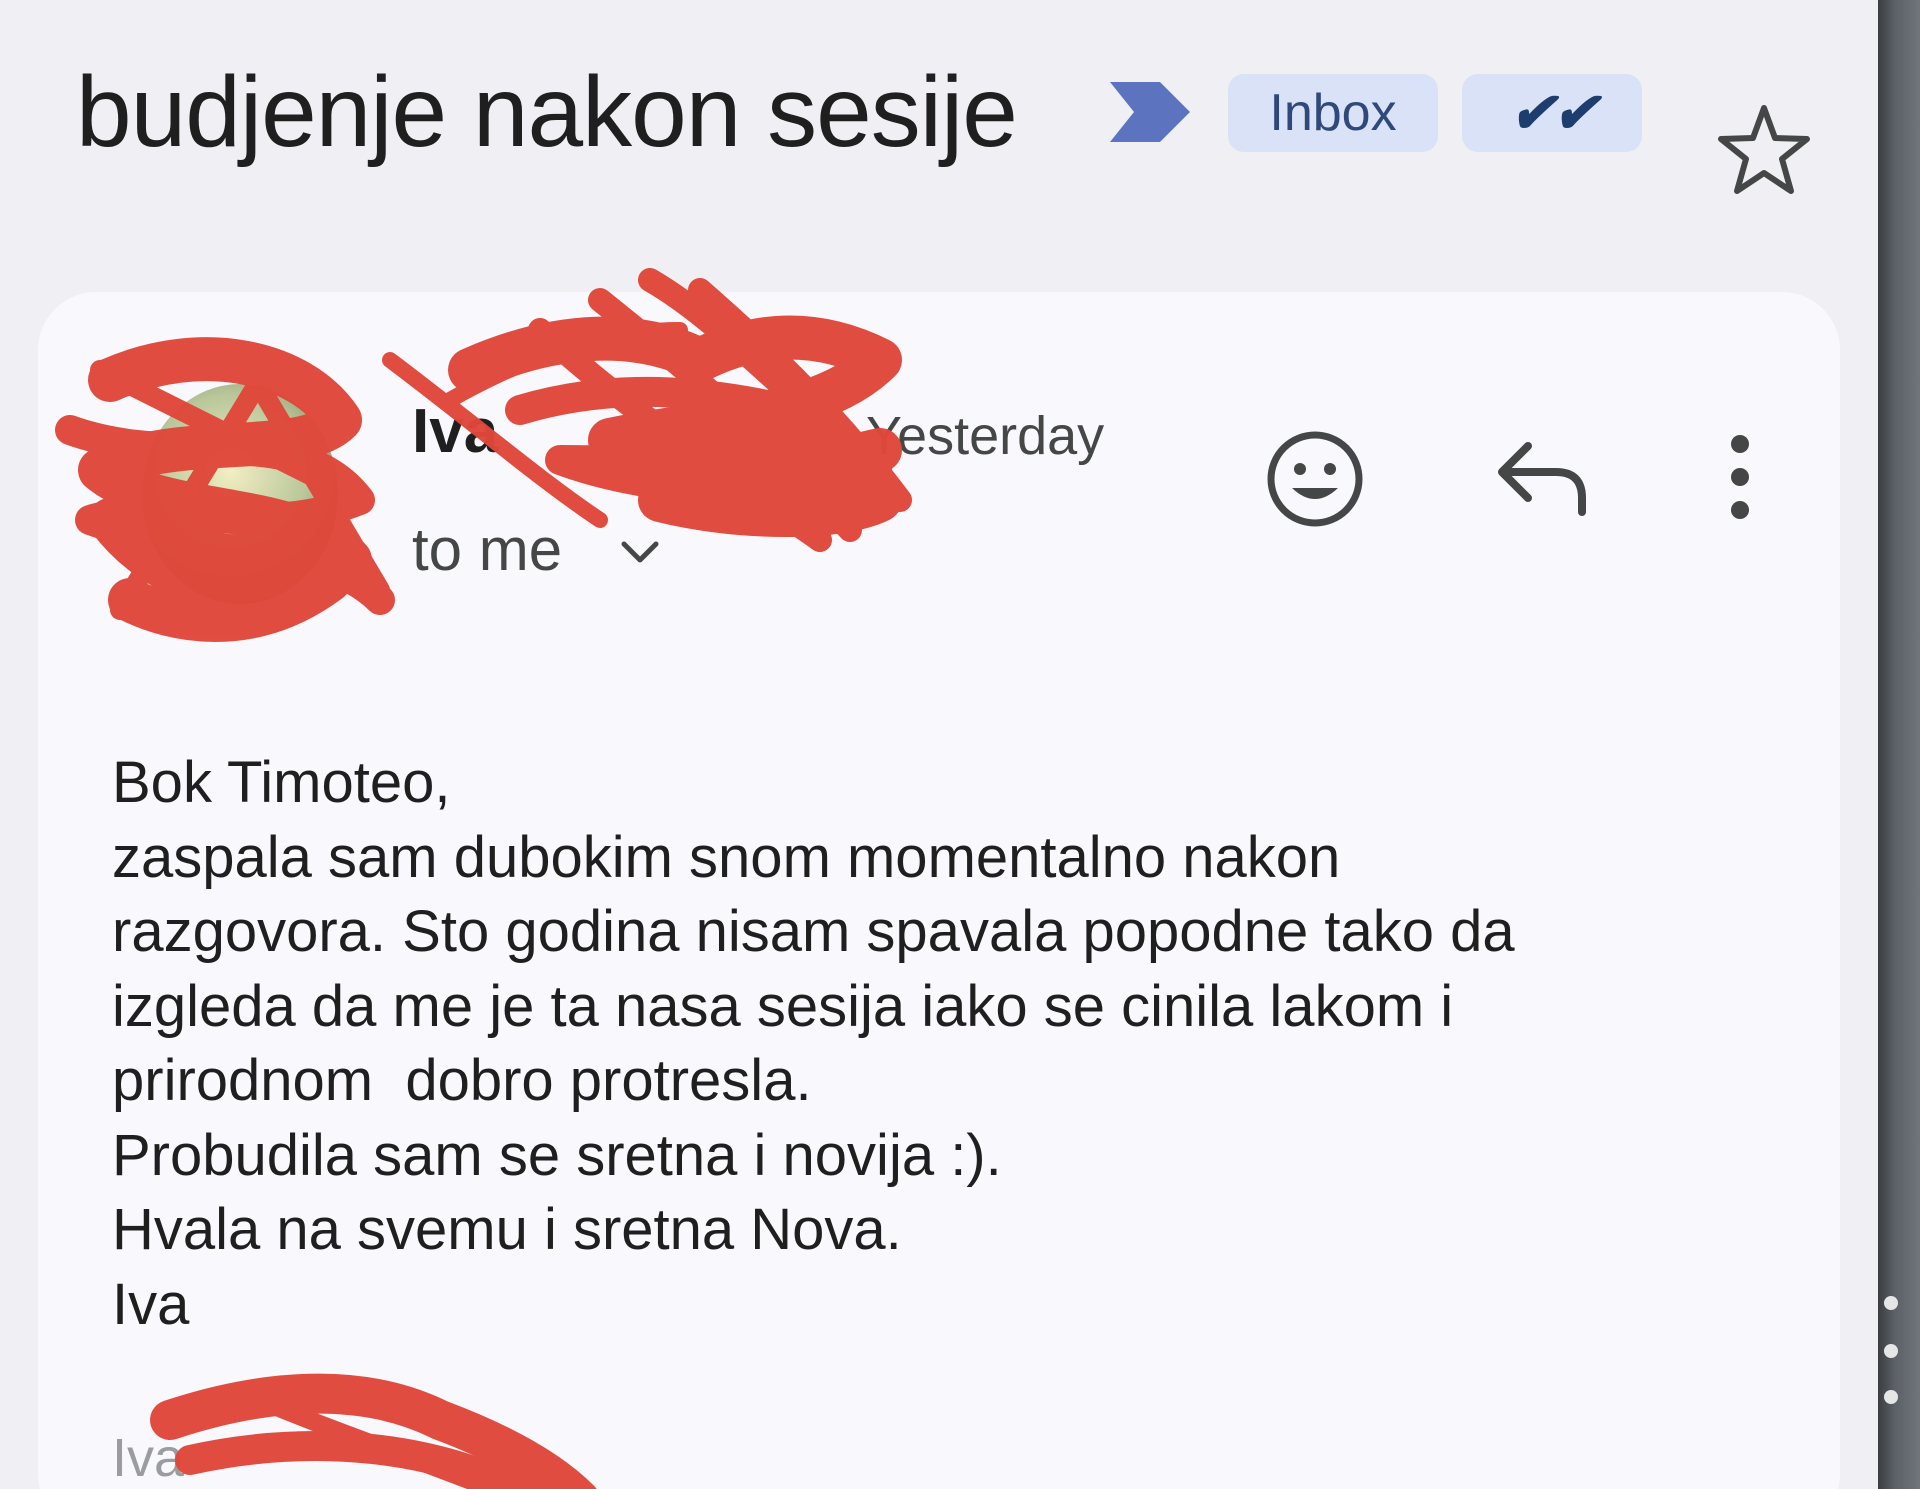 The height and width of the screenshot is (1489, 1920). Describe the element at coordinates (1150, 112) in the screenshot. I see `important-marker-icon` at that location.